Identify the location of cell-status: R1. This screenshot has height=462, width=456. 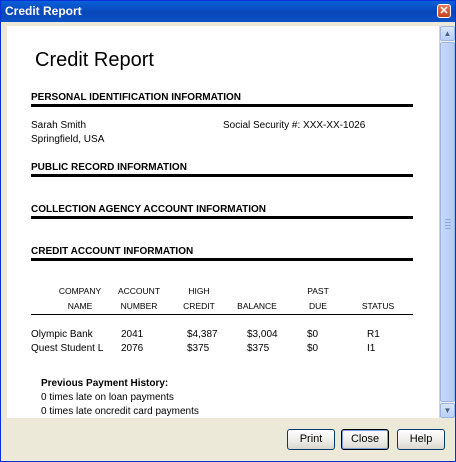
(373, 334).